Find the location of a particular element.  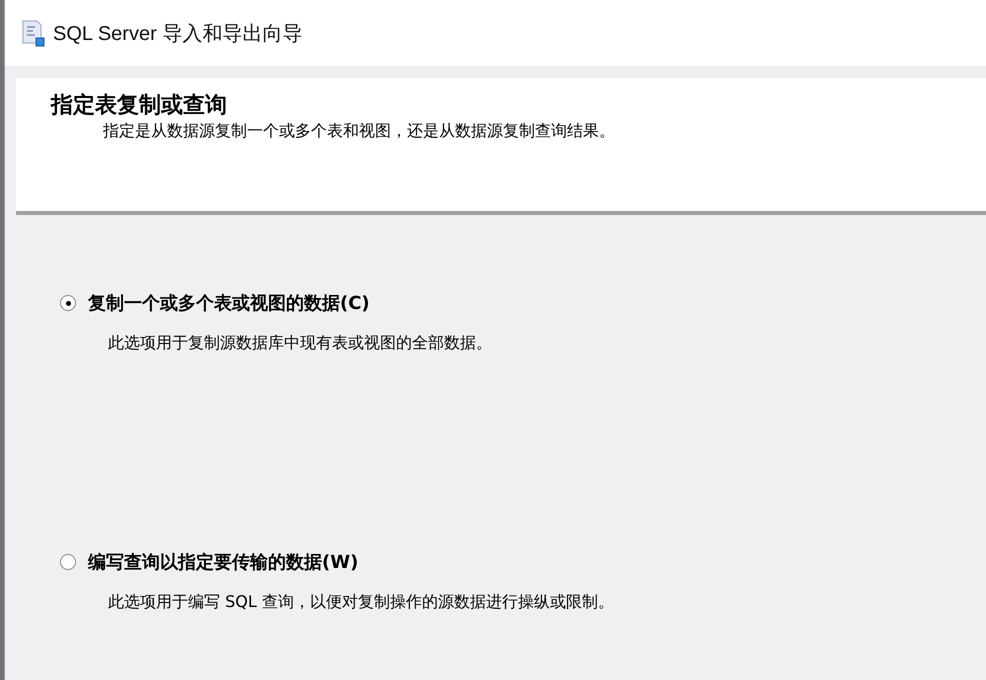

page-title: 指定表复制或查询 is located at coordinates (139, 106).